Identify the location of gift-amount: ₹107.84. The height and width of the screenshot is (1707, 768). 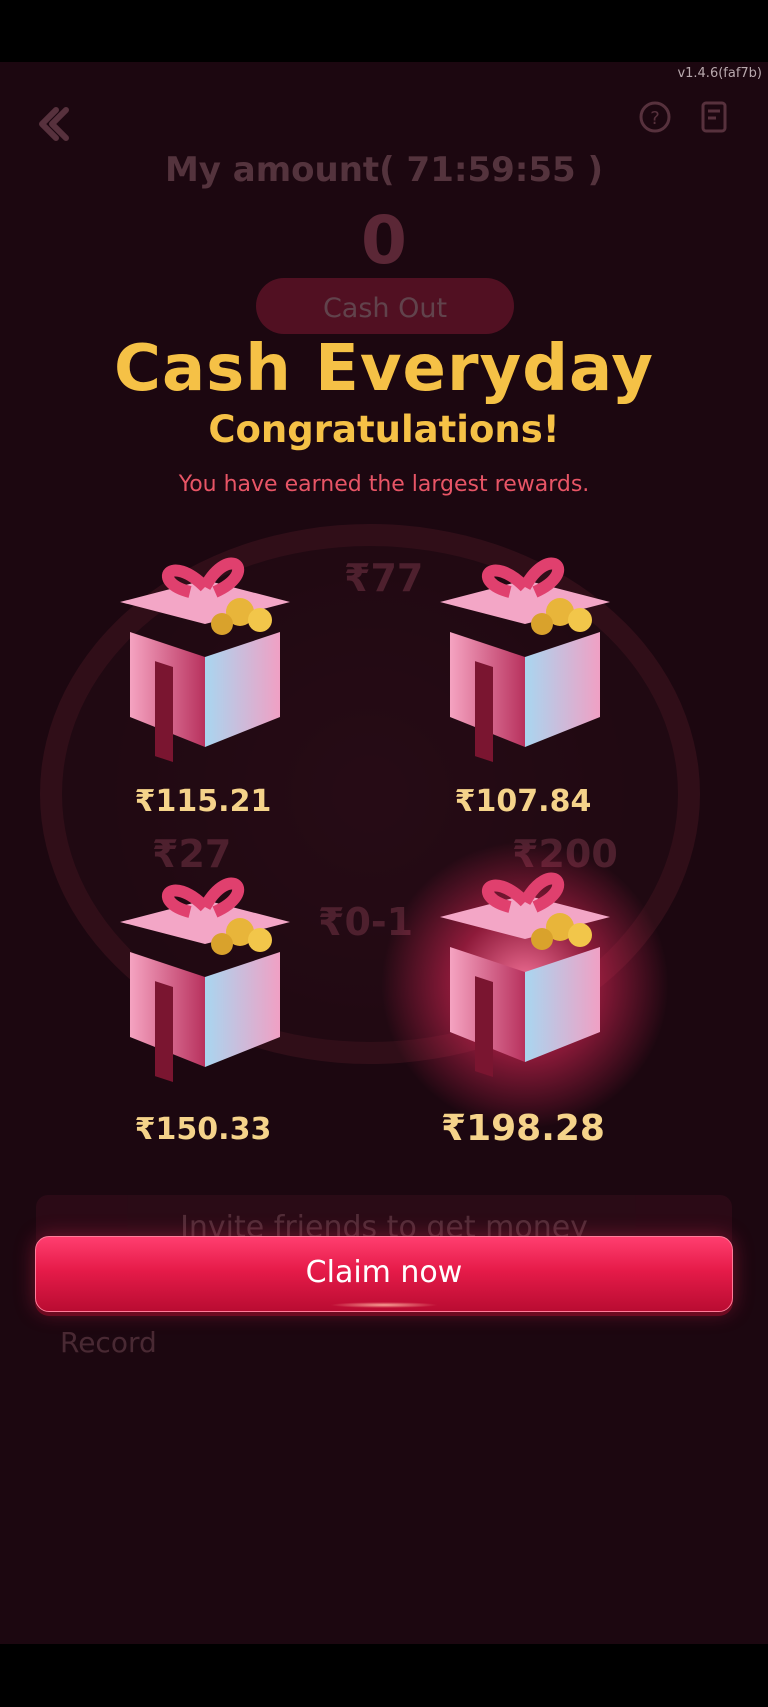
(523, 801).